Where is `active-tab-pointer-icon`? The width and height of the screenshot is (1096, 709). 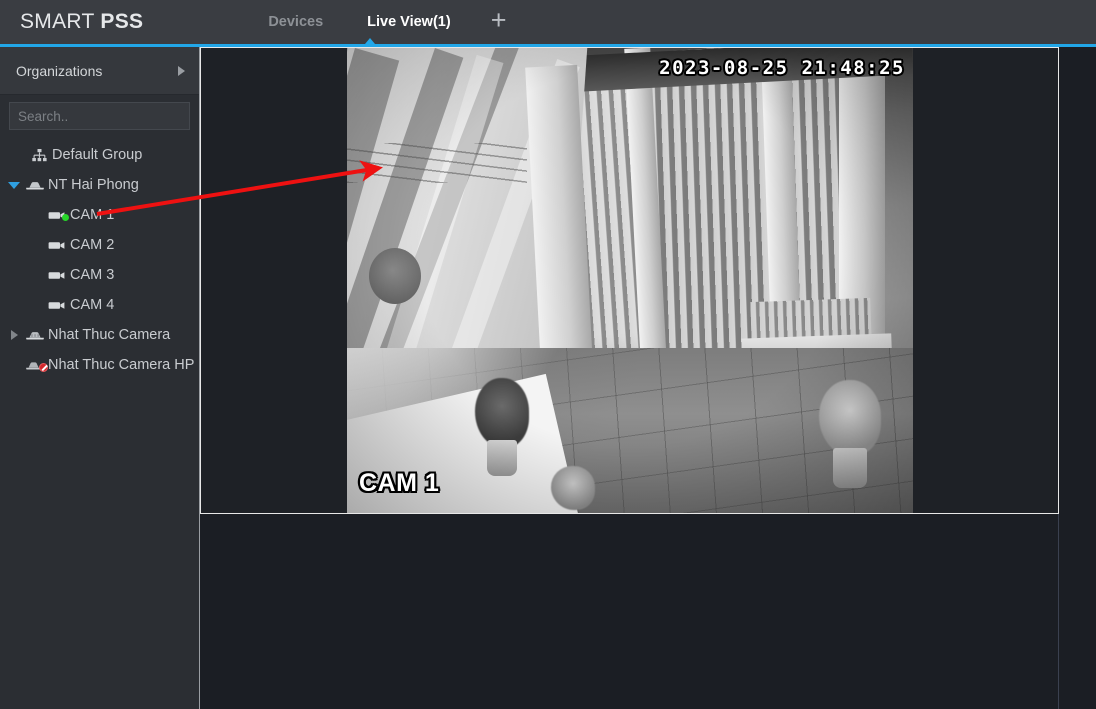 active-tab-pointer-icon is located at coordinates (370, 41).